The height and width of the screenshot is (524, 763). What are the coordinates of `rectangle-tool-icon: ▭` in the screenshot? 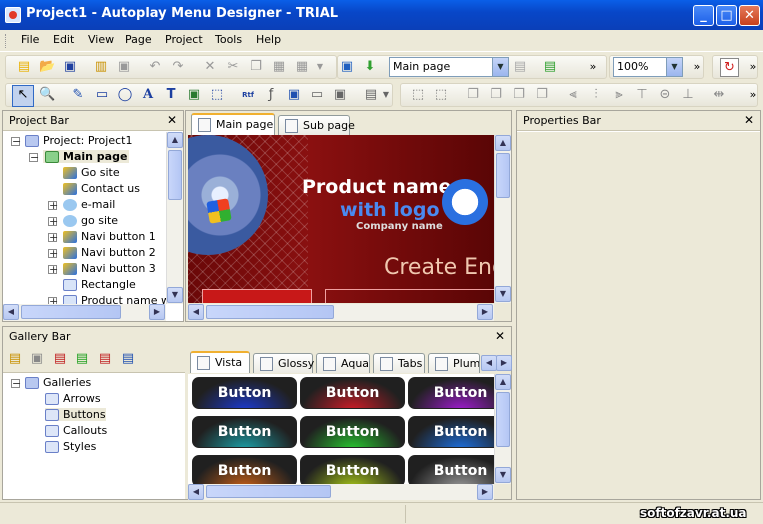 It's located at (102, 95).